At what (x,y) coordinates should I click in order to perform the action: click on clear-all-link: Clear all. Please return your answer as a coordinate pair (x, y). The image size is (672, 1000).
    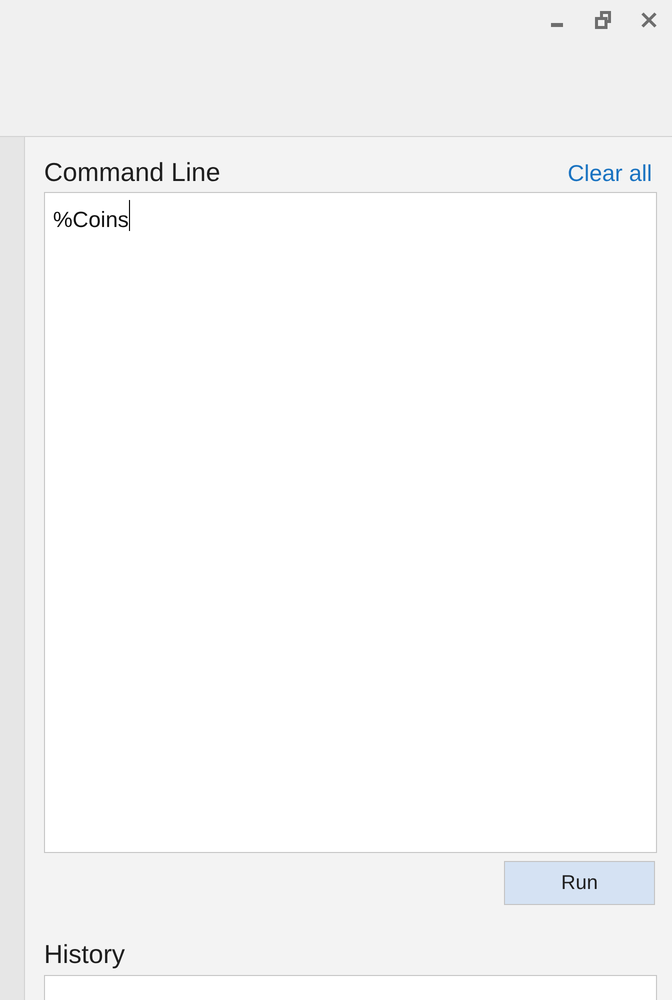
    Looking at the image, I should click on (610, 173).